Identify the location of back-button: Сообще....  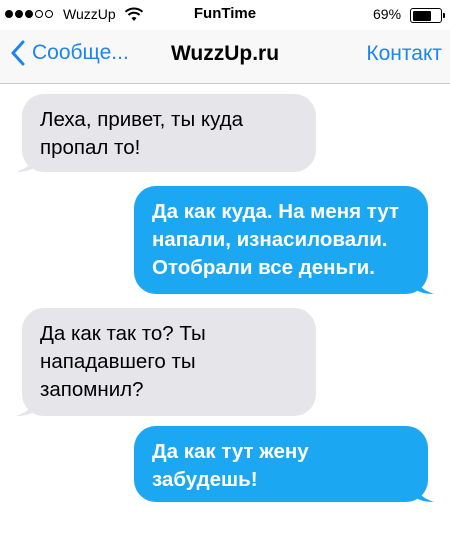
(69, 53).